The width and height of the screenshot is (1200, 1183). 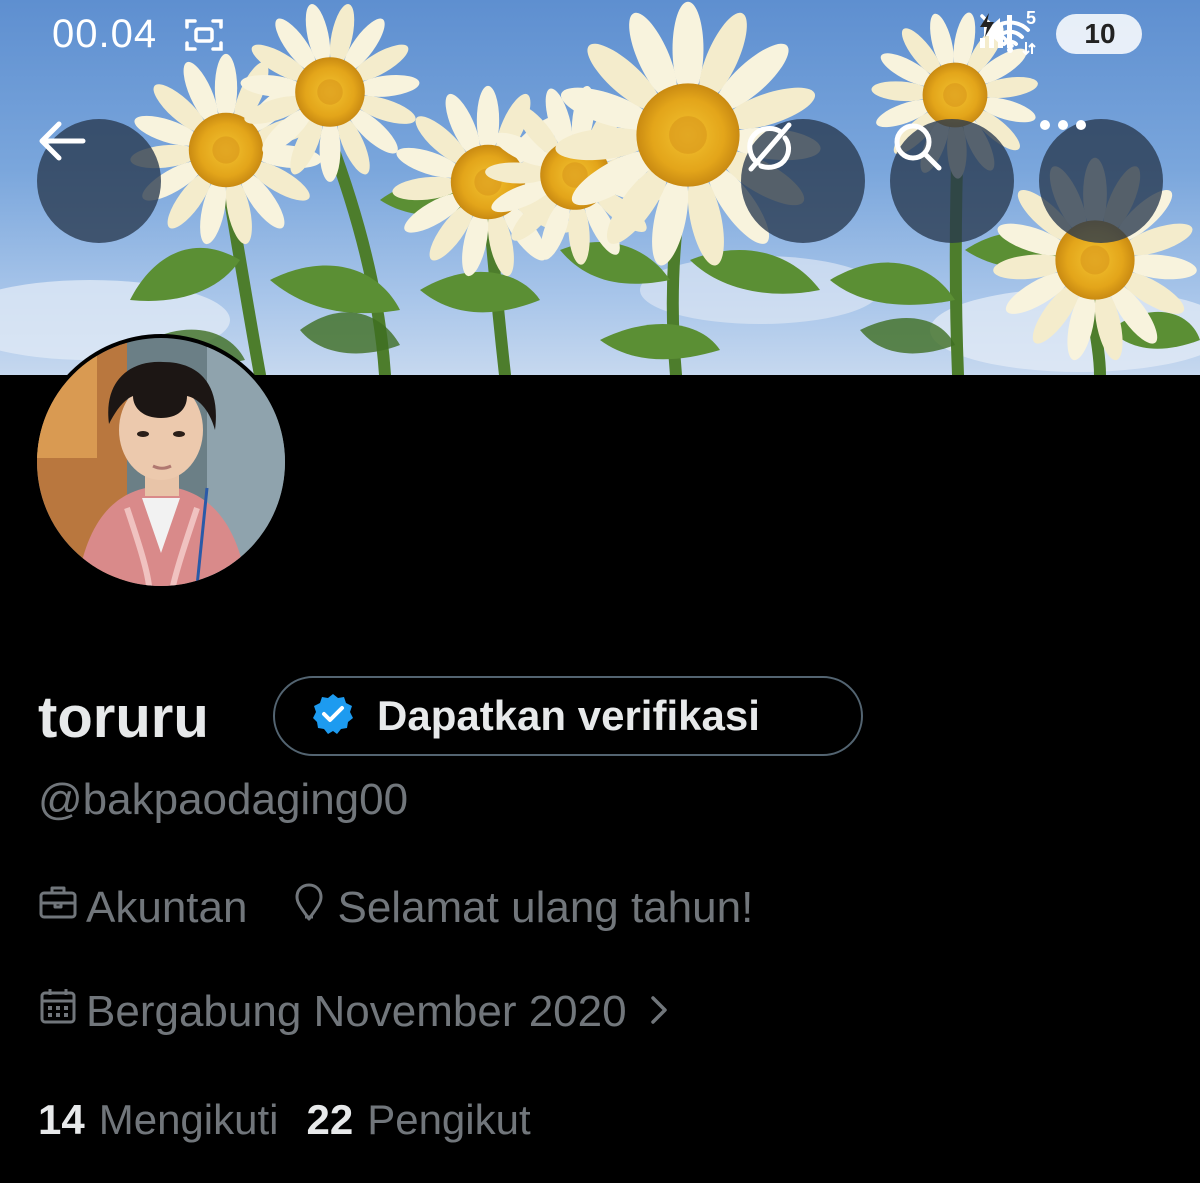 I want to click on status-icons: 5 10, so click(x=1060, y=32).